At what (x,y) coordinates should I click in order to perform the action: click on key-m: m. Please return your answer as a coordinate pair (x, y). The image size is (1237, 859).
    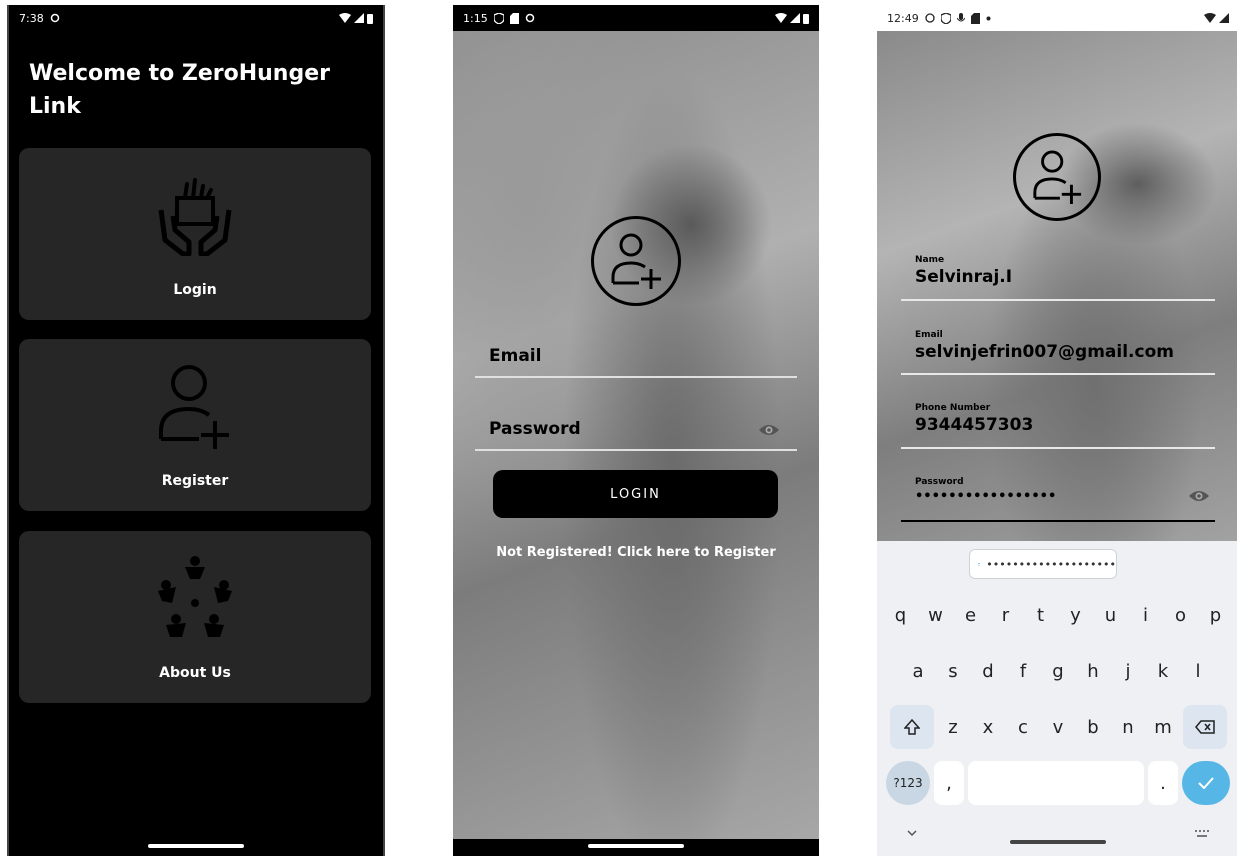
    Looking at the image, I should click on (1163, 727).